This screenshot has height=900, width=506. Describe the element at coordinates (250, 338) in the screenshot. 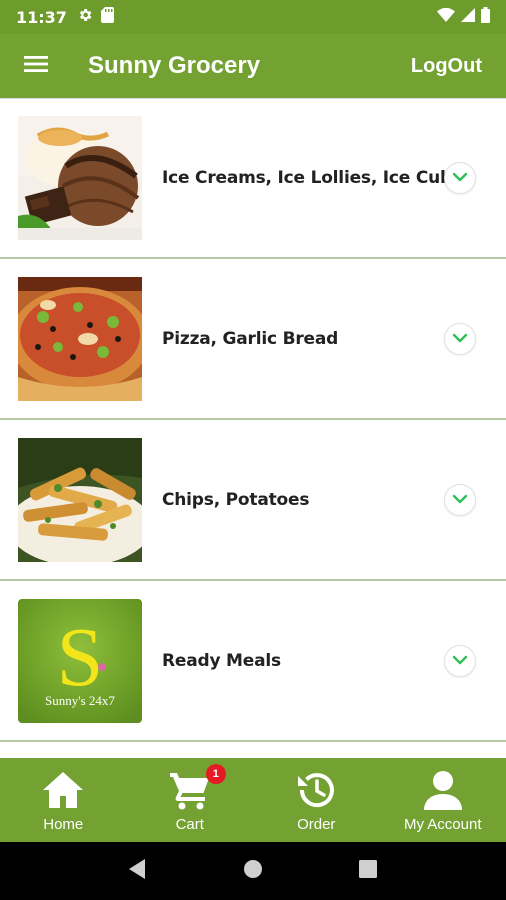

I see `category-label: Pizza, Garlic Bread` at that location.